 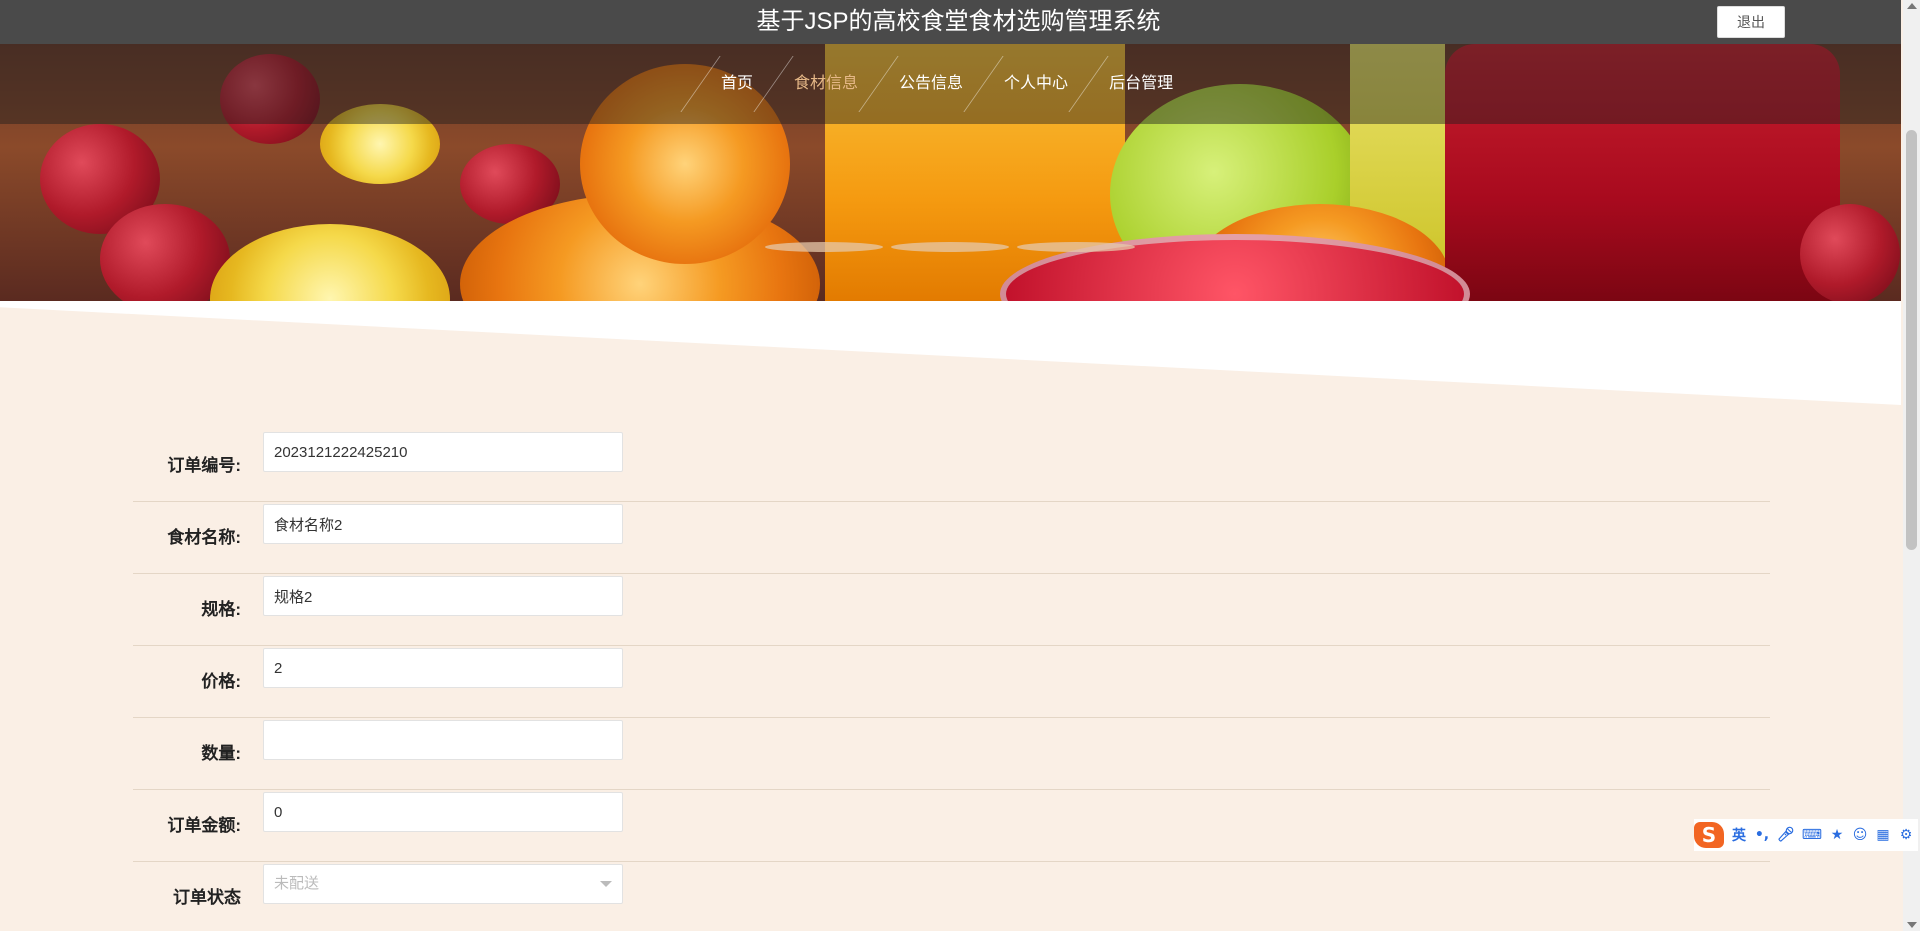 What do you see at coordinates (951, 754) in the screenshot?
I see `form-row-quantity: 数量:` at bounding box center [951, 754].